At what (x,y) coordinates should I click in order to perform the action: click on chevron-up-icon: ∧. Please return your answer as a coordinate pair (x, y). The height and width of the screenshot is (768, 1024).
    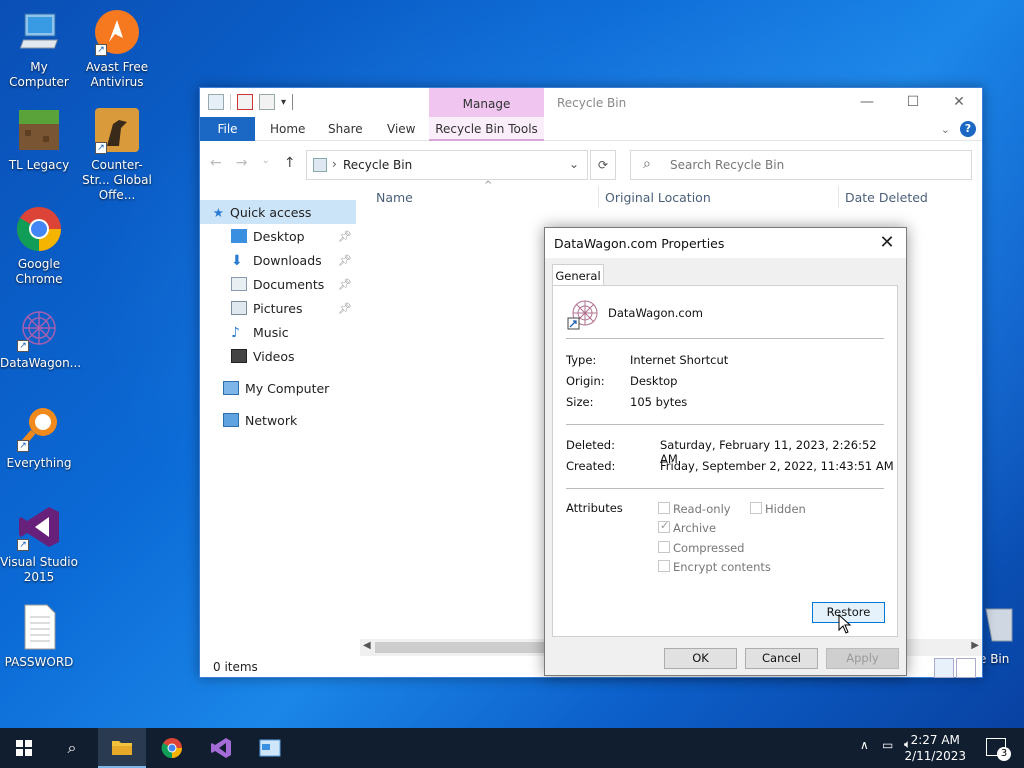
    Looking at the image, I should click on (864, 745).